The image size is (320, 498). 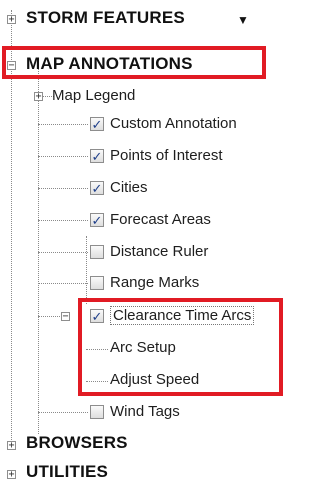 What do you see at coordinates (97, 188) in the screenshot?
I see `cities-checkbox: ✓` at bounding box center [97, 188].